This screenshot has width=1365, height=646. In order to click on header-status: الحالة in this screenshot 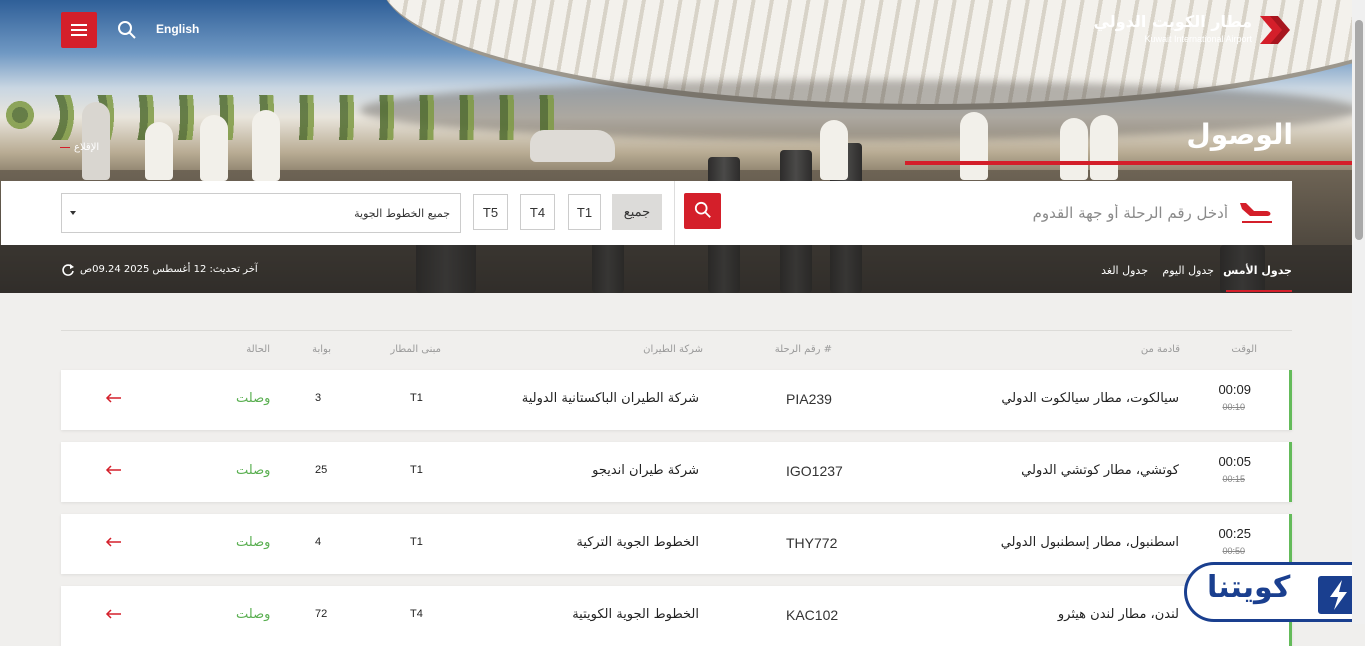, I will do `click(258, 349)`.